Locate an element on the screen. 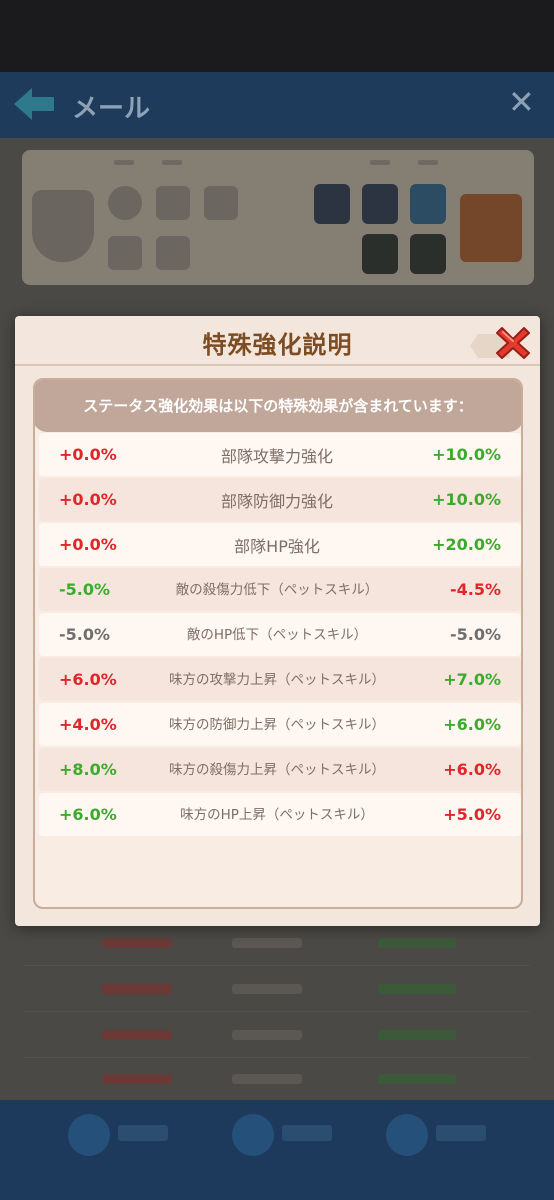  dialog-title: 特殊強化説明 is located at coordinates (277, 345).